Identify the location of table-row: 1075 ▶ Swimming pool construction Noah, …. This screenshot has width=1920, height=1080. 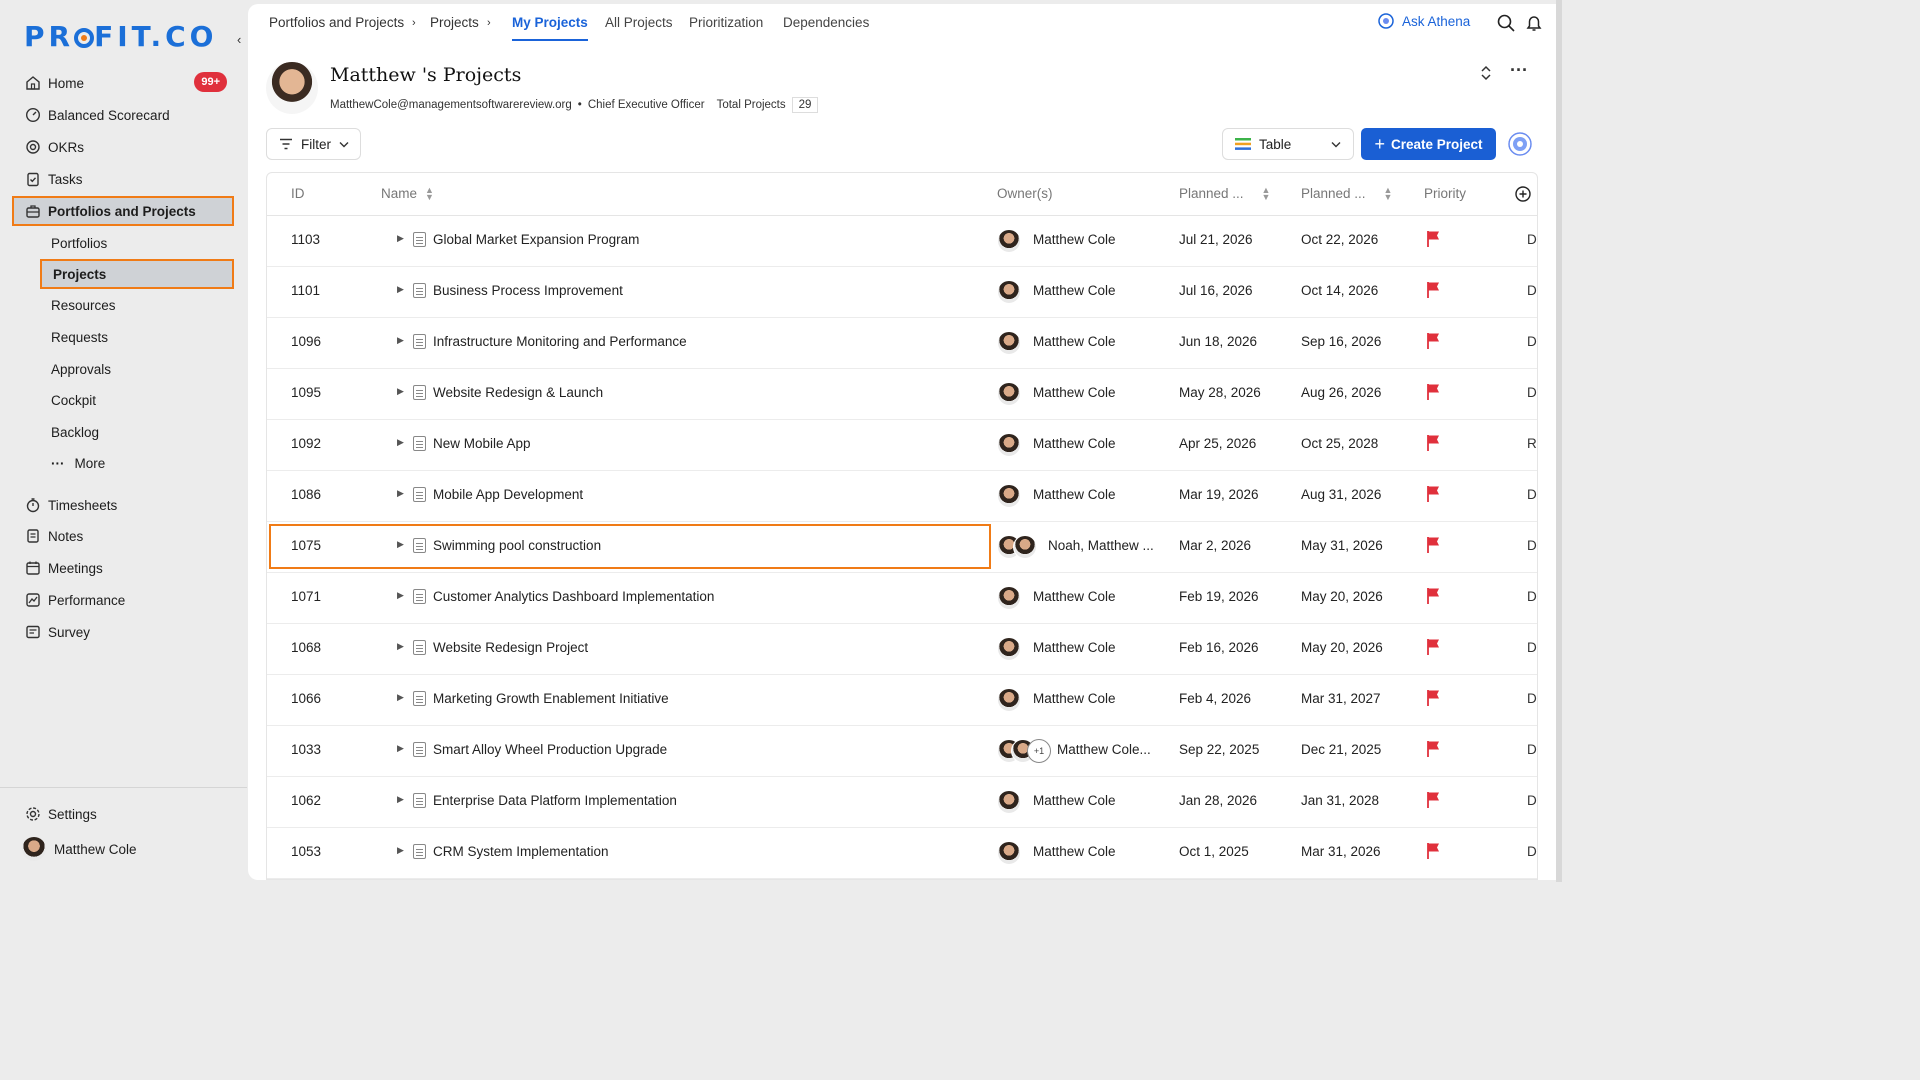
(902, 547).